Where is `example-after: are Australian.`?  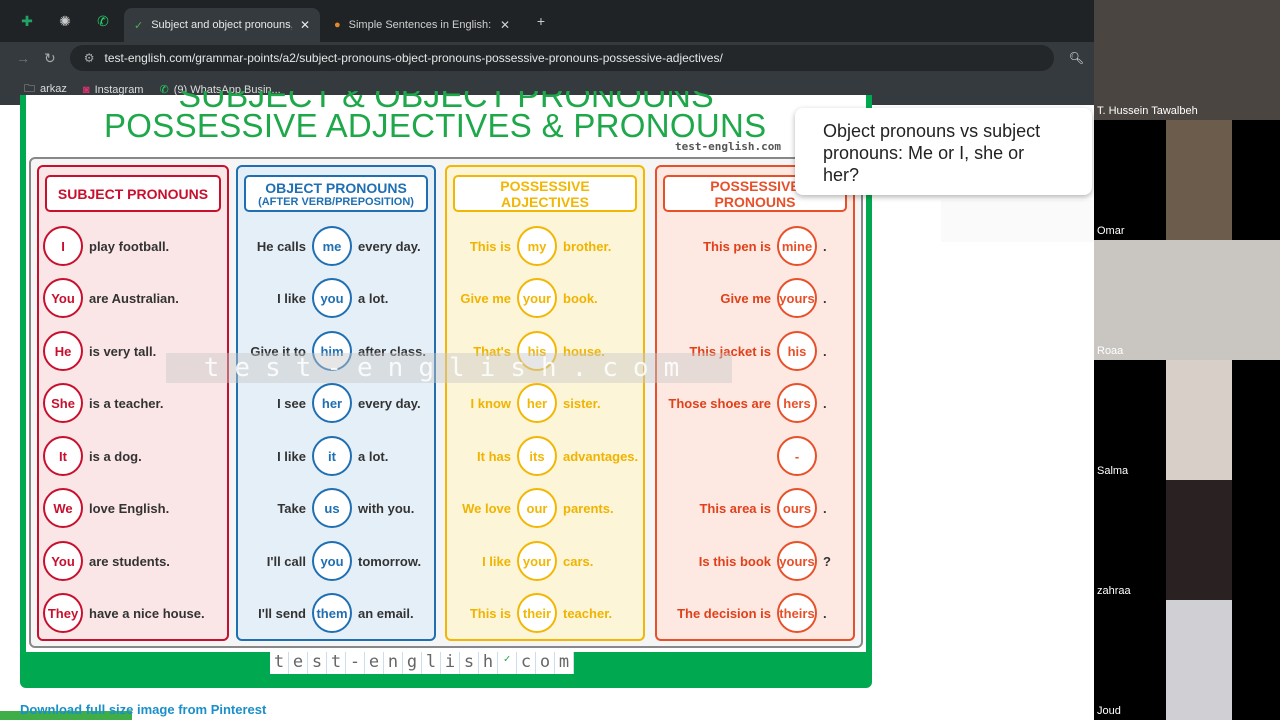
example-after: are Australian. is located at coordinates (134, 298).